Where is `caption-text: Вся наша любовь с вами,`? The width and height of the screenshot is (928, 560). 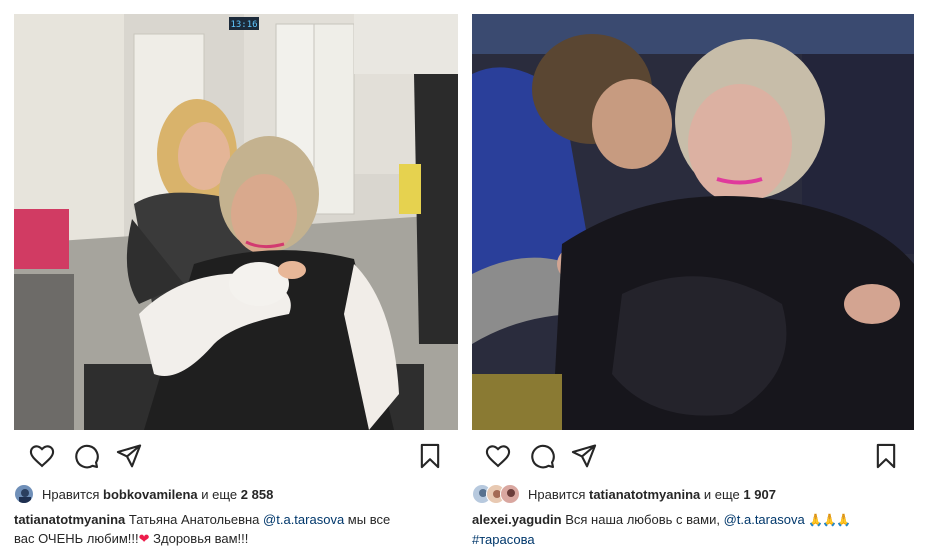 caption-text: Вся наша любовь с вами, is located at coordinates (642, 519).